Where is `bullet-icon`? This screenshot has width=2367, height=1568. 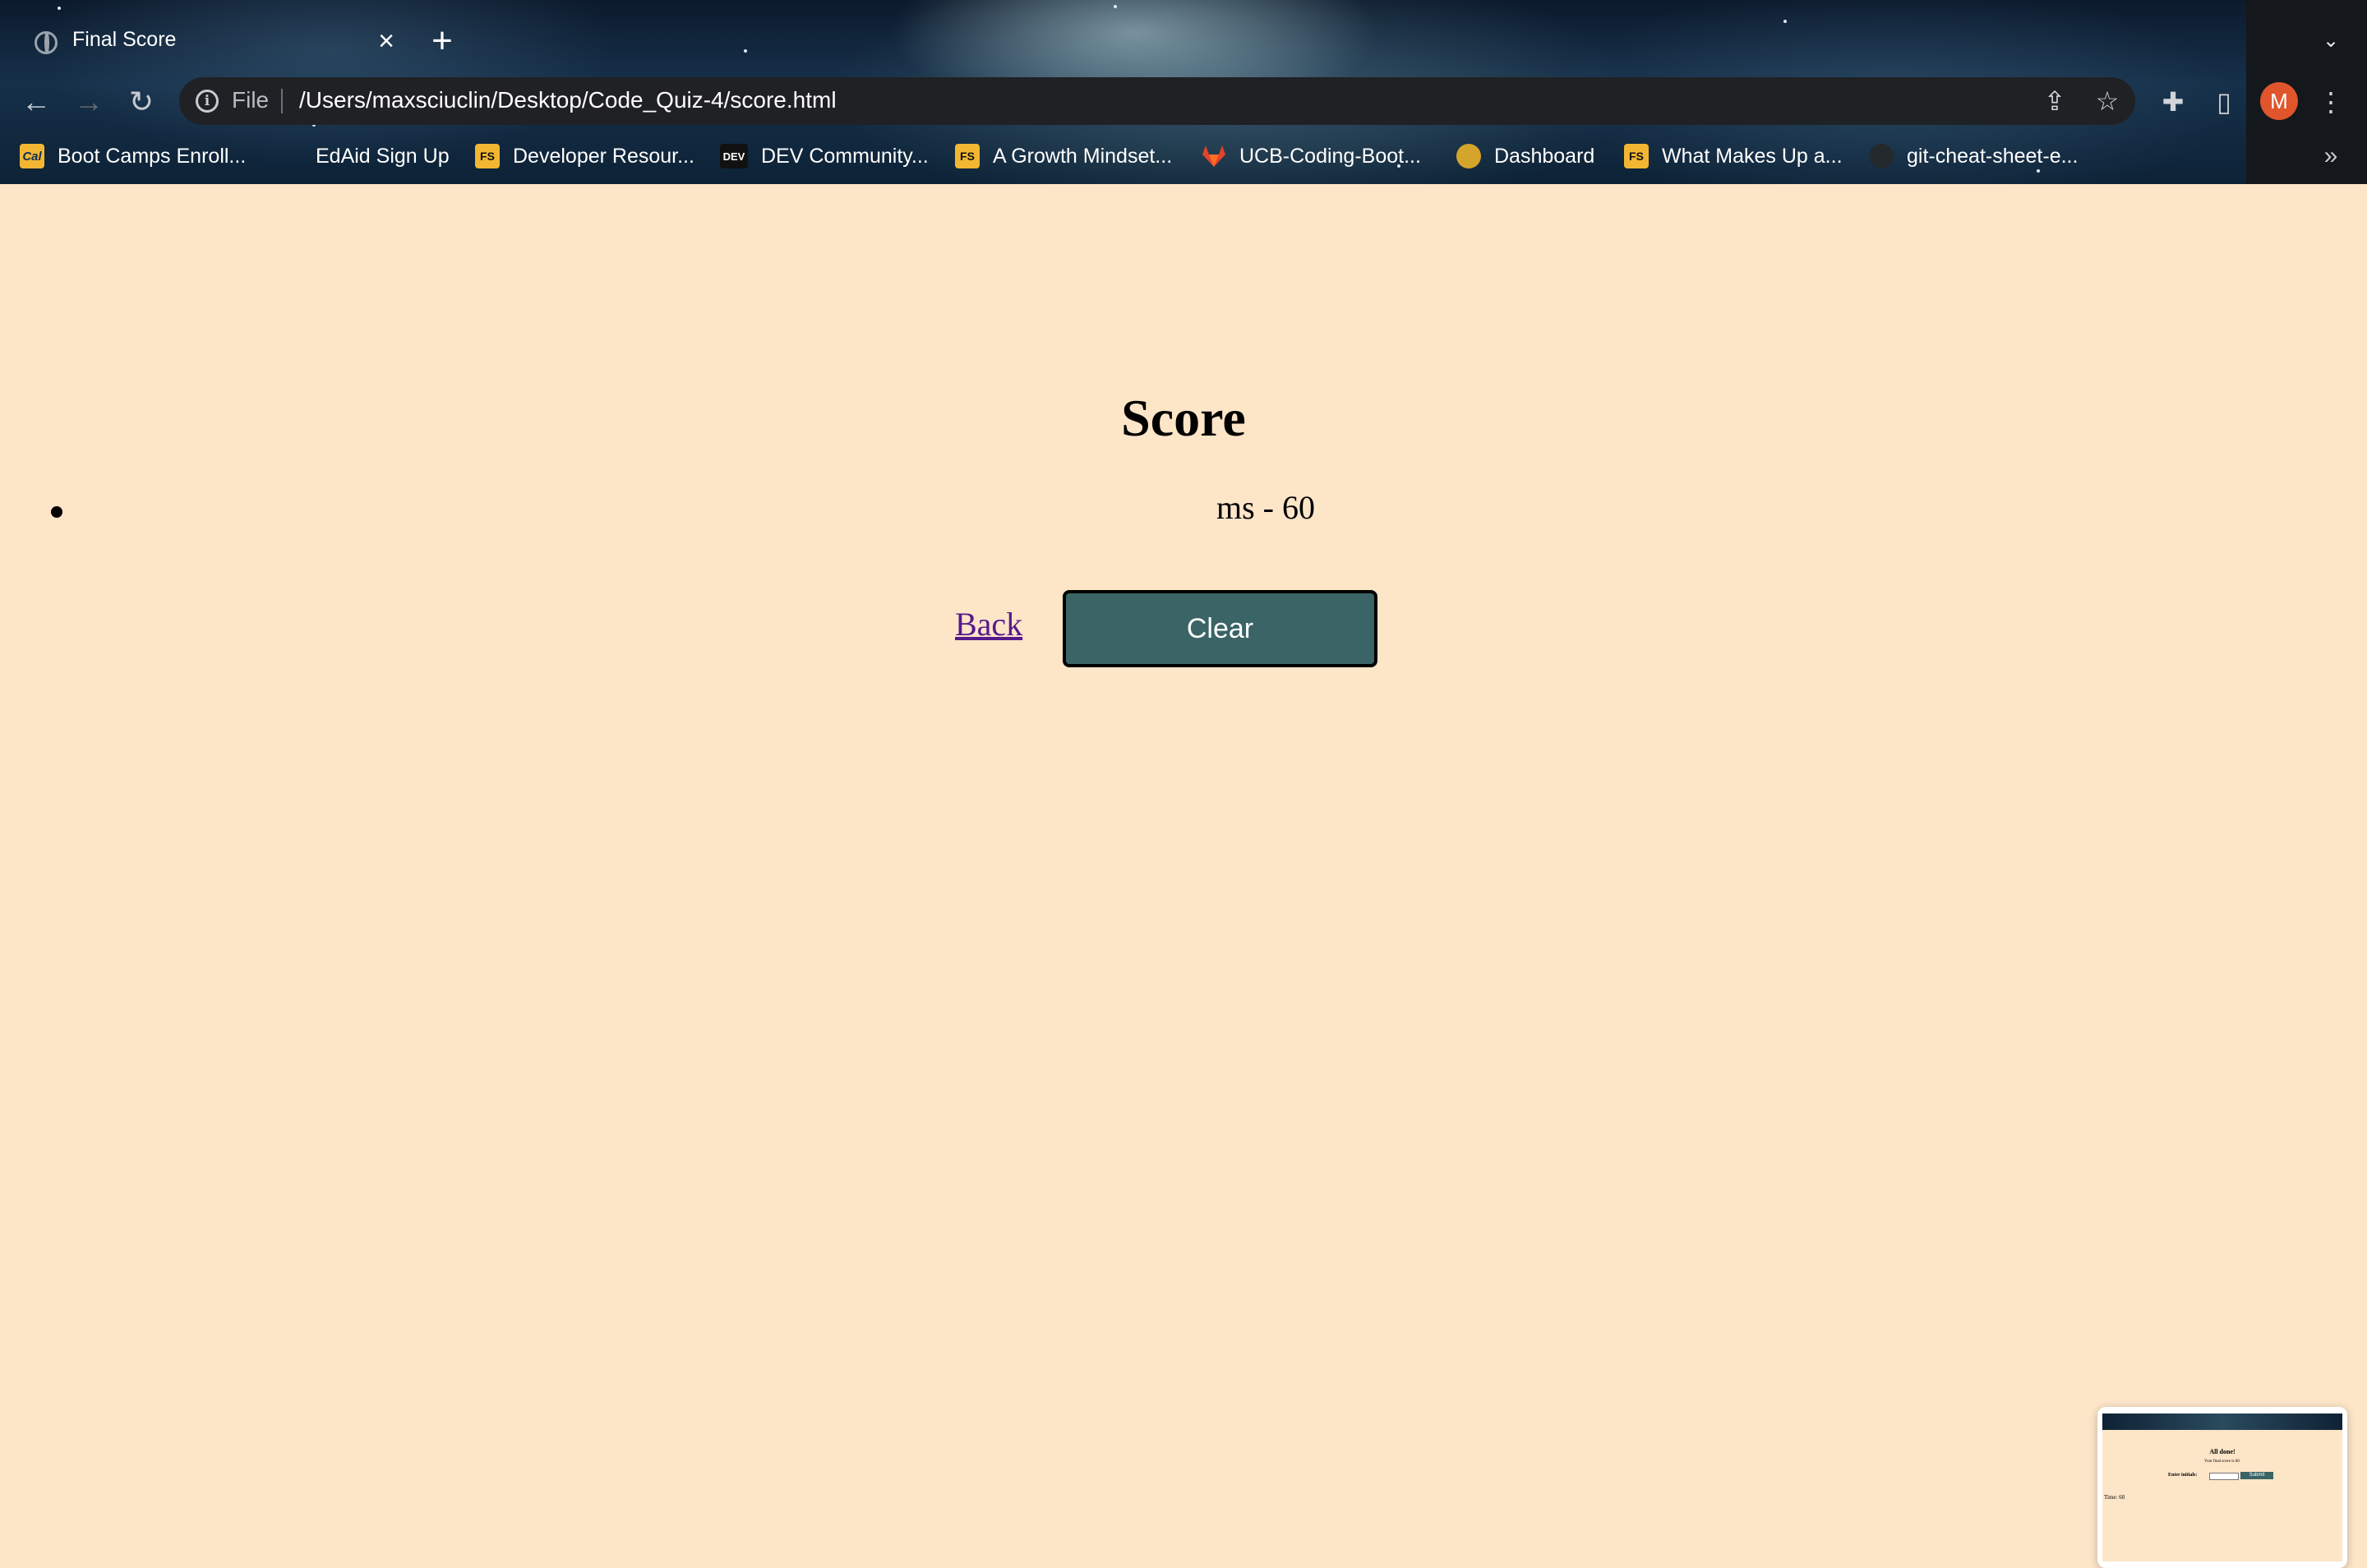 bullet-icon is located at coordinates (56, 512).